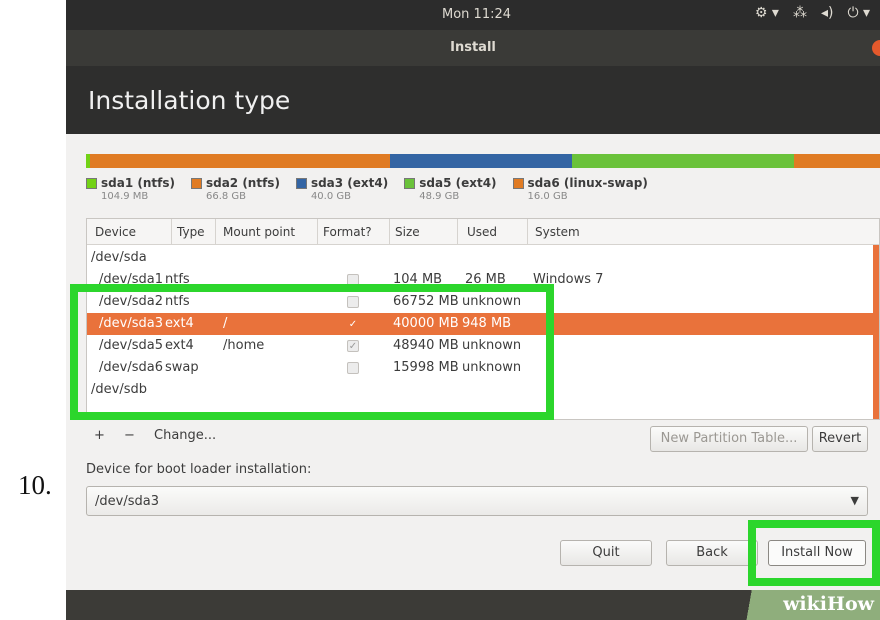  What do you see at coordinates (244, 345) in the screenshot?
I see `cell-mount: /home` at bounding box center [244, 345].